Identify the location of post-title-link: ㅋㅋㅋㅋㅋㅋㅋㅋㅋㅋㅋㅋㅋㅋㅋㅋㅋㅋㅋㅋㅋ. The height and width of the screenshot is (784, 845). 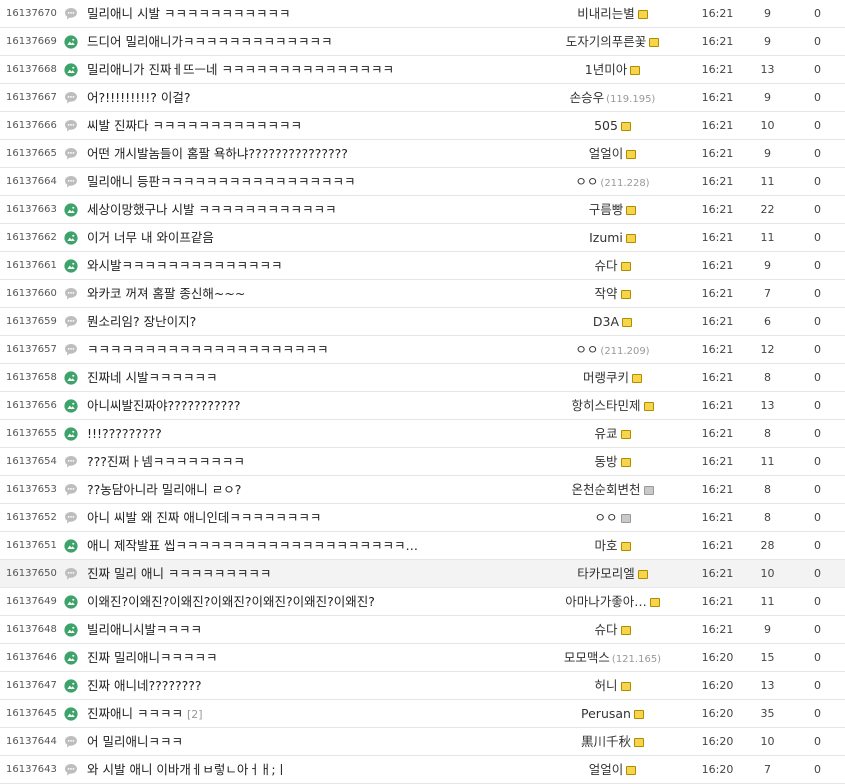
(312, 349).